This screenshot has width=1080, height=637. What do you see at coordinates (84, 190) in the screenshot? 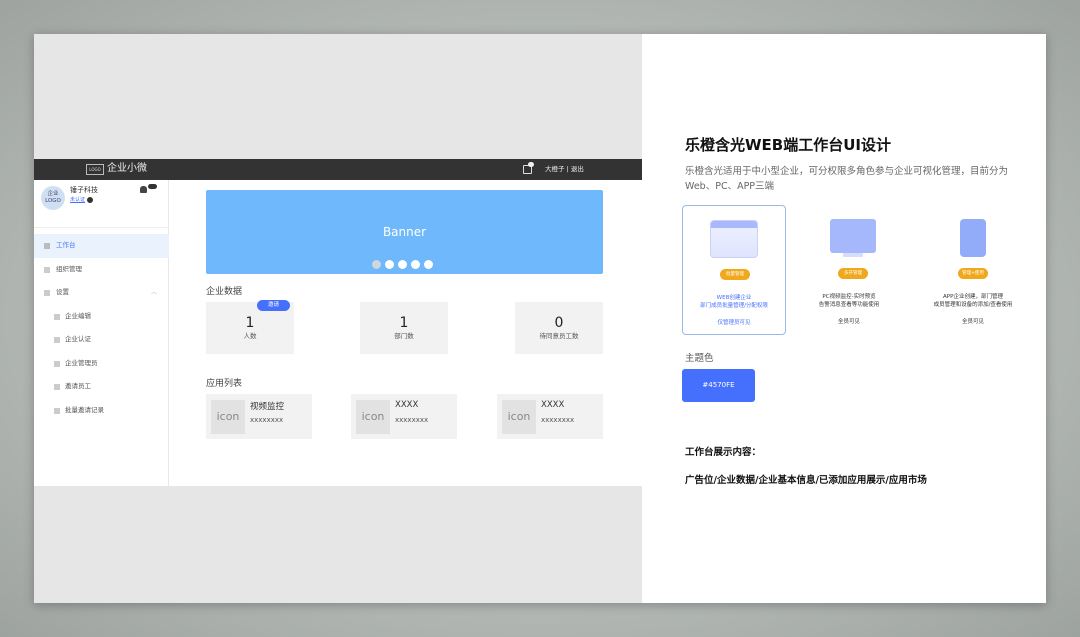
I see `org-name: 锤子科技` at bounding box center [84, 190].